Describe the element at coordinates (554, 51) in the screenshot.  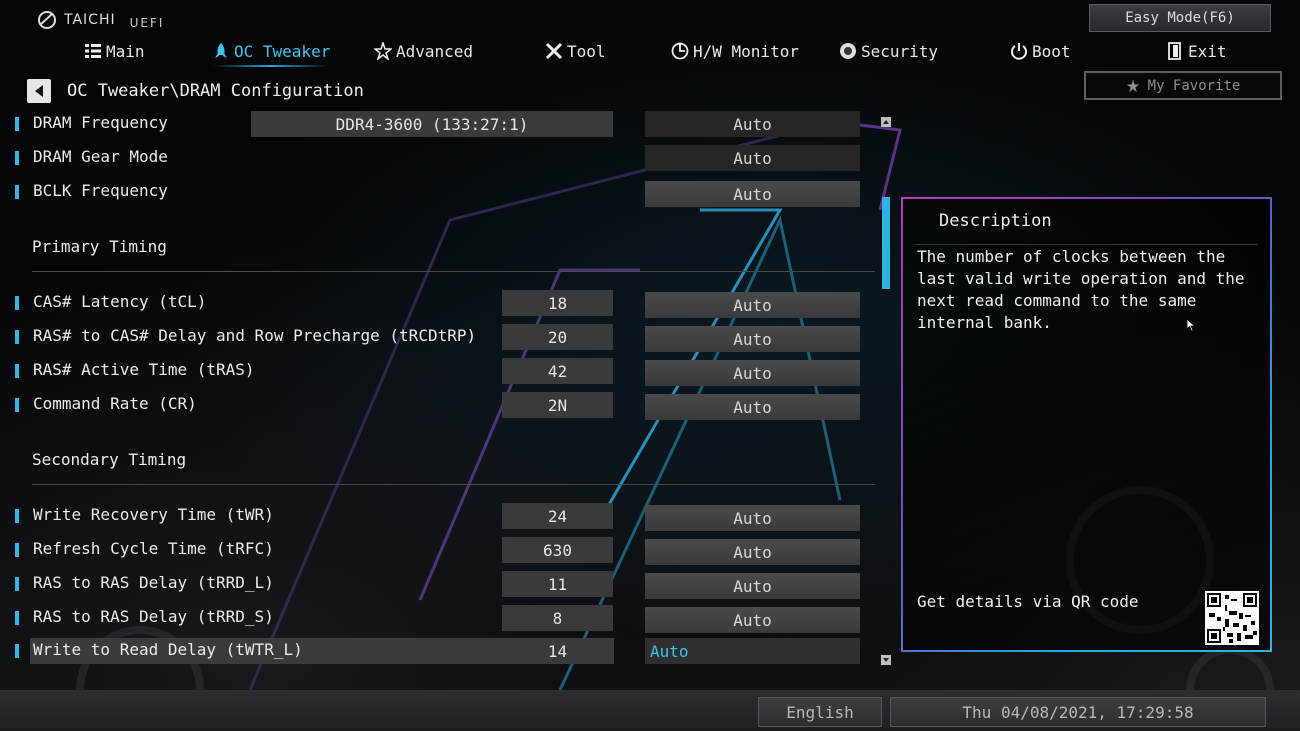
I see `tools-icon` at that location.